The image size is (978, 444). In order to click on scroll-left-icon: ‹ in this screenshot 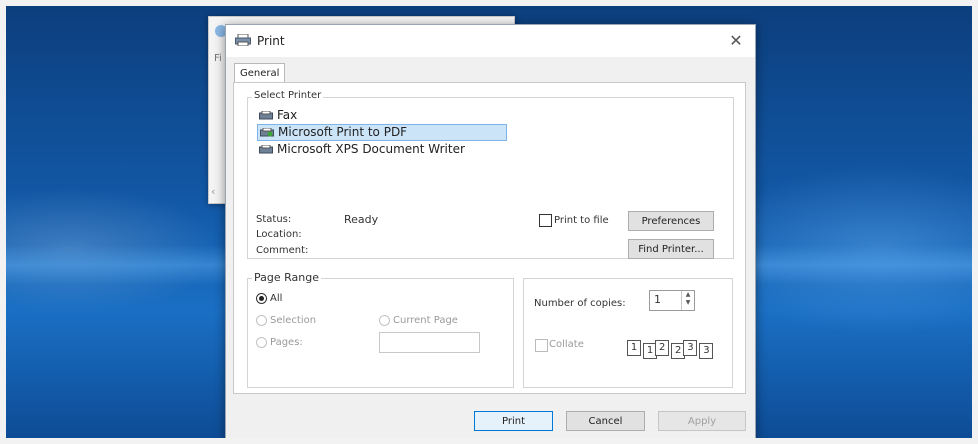, I will do `click(213, 191)`.